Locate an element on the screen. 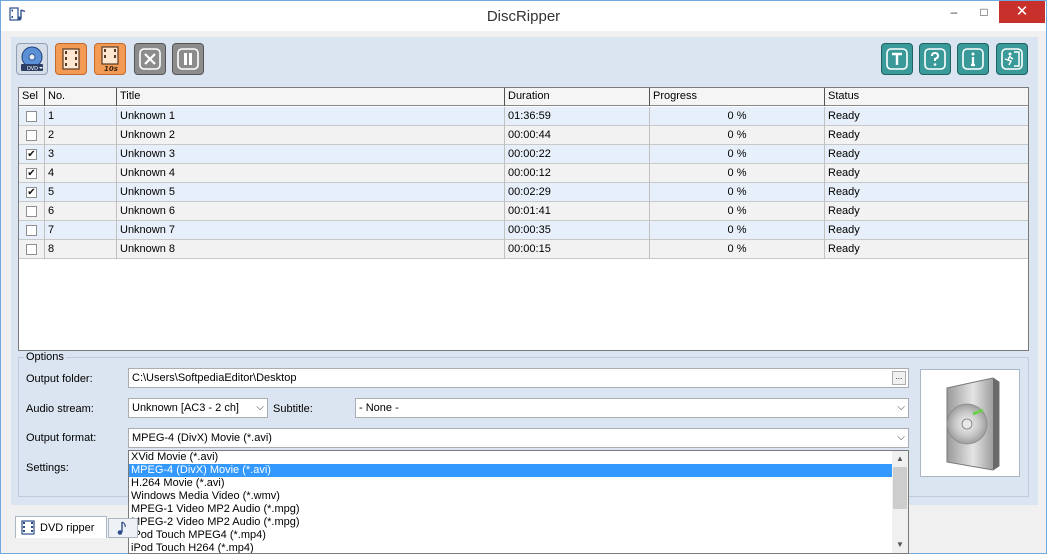 This screenshot has width=1047, height=554. duration-cell: 01:36:59 is located at coordinates (577, 116).